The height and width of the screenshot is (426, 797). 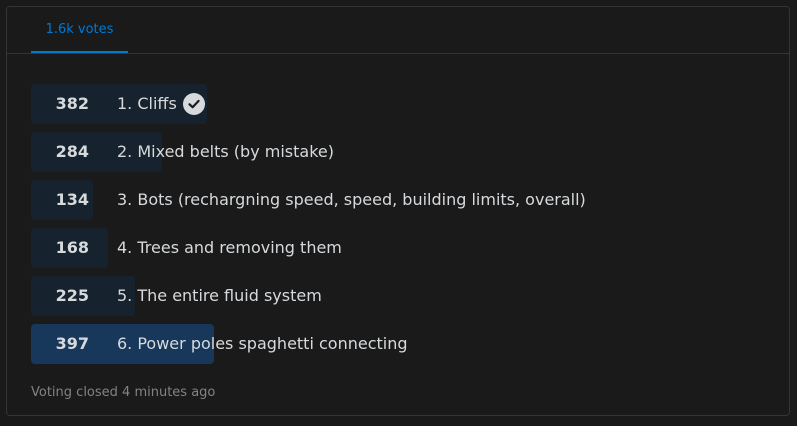 I want to click on check-circle-icon, so click(x=193, y=104).